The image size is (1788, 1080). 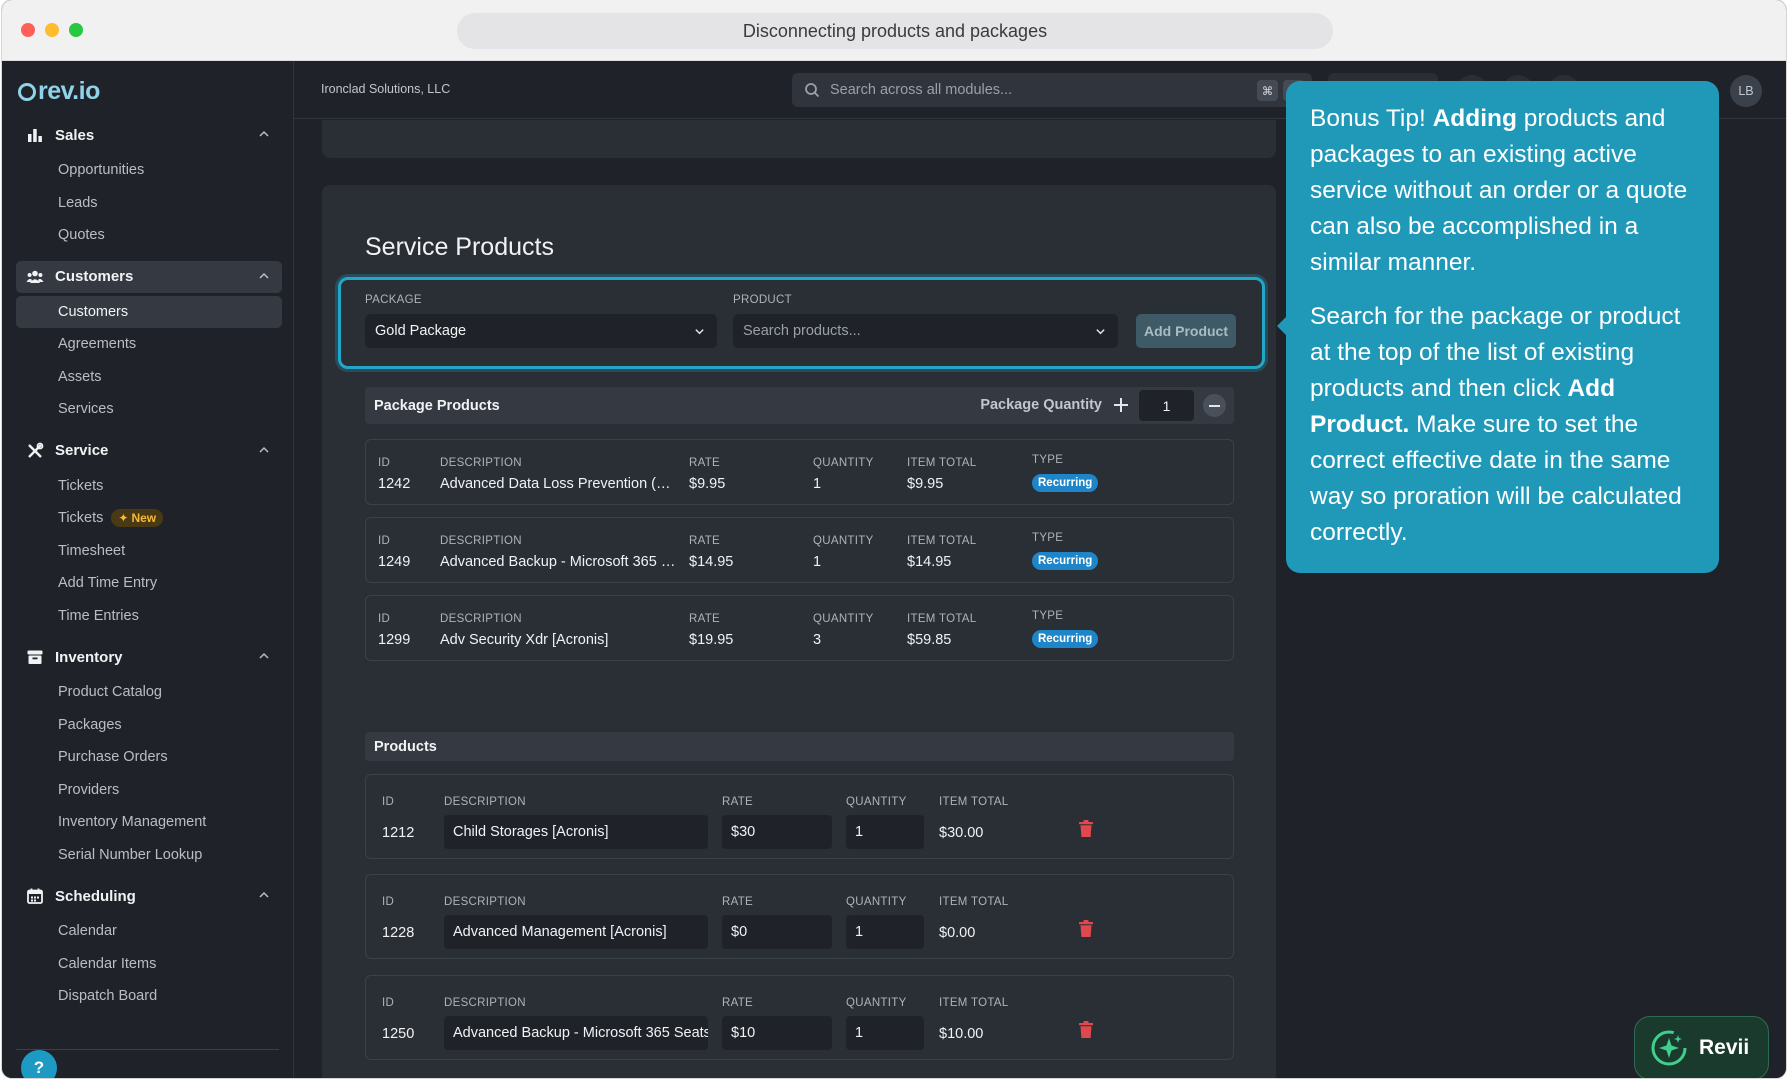 What do you see at coordinates (89, 789) in the screenshot?
I see `sidebar-item-label: Providers` at bounding box center [89, 789].